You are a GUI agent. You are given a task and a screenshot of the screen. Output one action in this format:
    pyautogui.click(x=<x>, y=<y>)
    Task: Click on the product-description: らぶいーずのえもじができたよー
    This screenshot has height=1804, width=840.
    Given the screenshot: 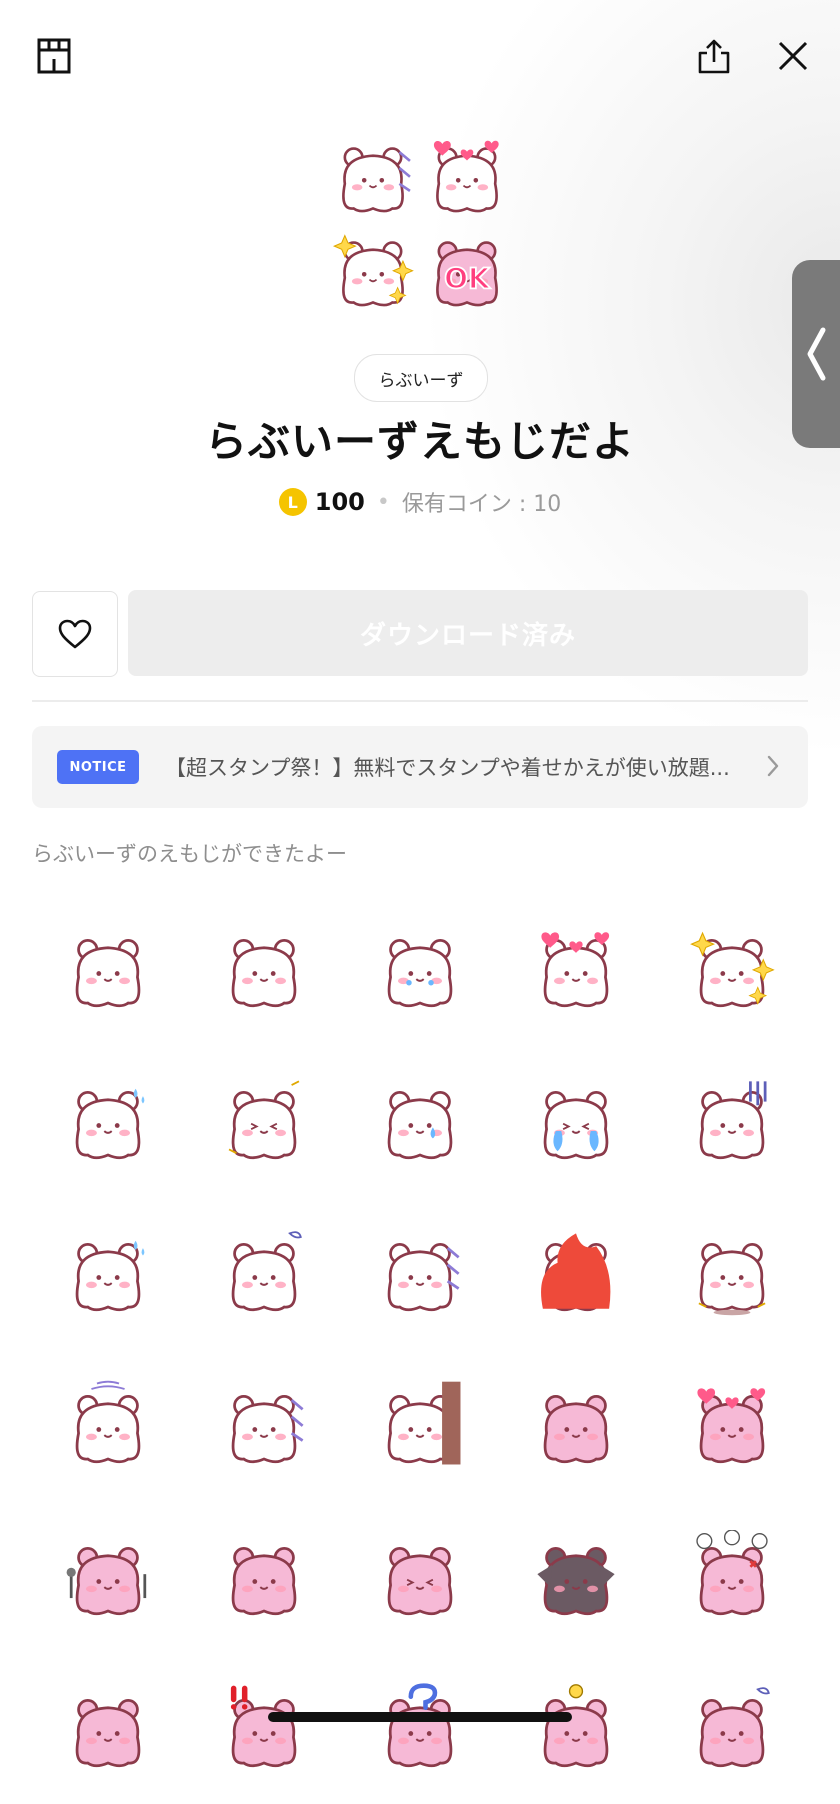 What is the action you would take?
    pyautogui.click(x=189, y=854)
    